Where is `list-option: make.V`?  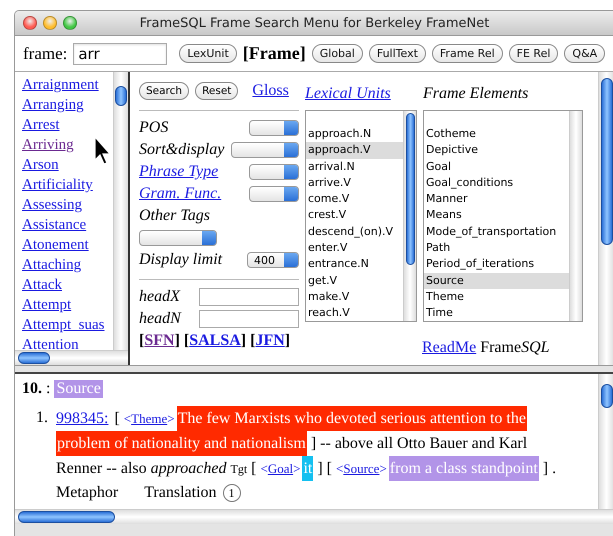
list-option: make.V is located at coordinates (354, 297).